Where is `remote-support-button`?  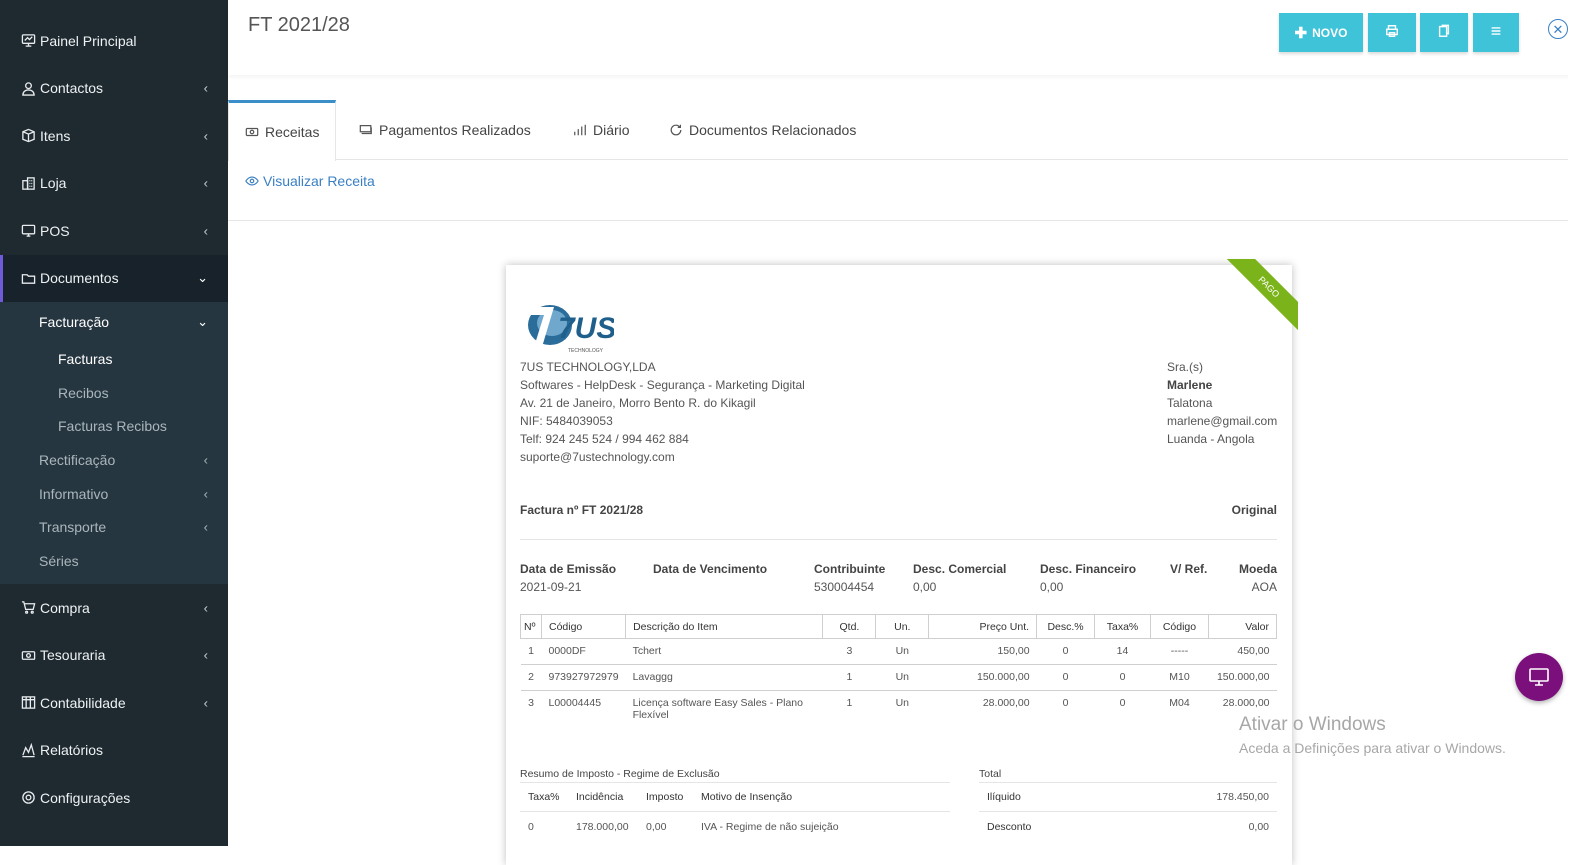
remote-support-button is located at coordinates (1539, 677).